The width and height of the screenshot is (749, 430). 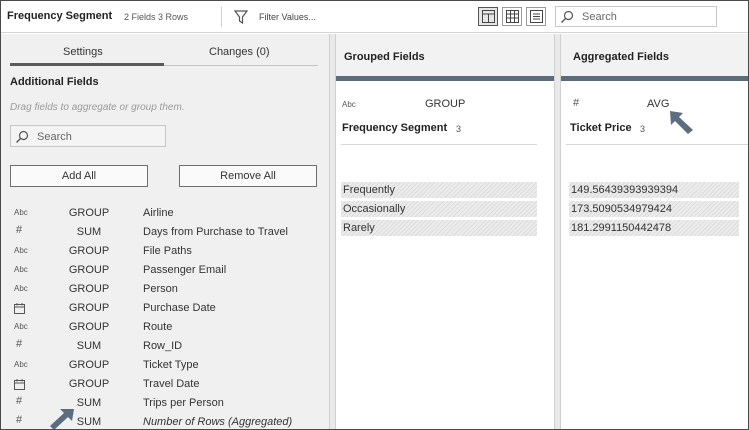 What do you see at coordinates (156, 17) in the screenshot?
I see `step-meta: 2 Fields 3 Rows` at bounding box center [156, 17].